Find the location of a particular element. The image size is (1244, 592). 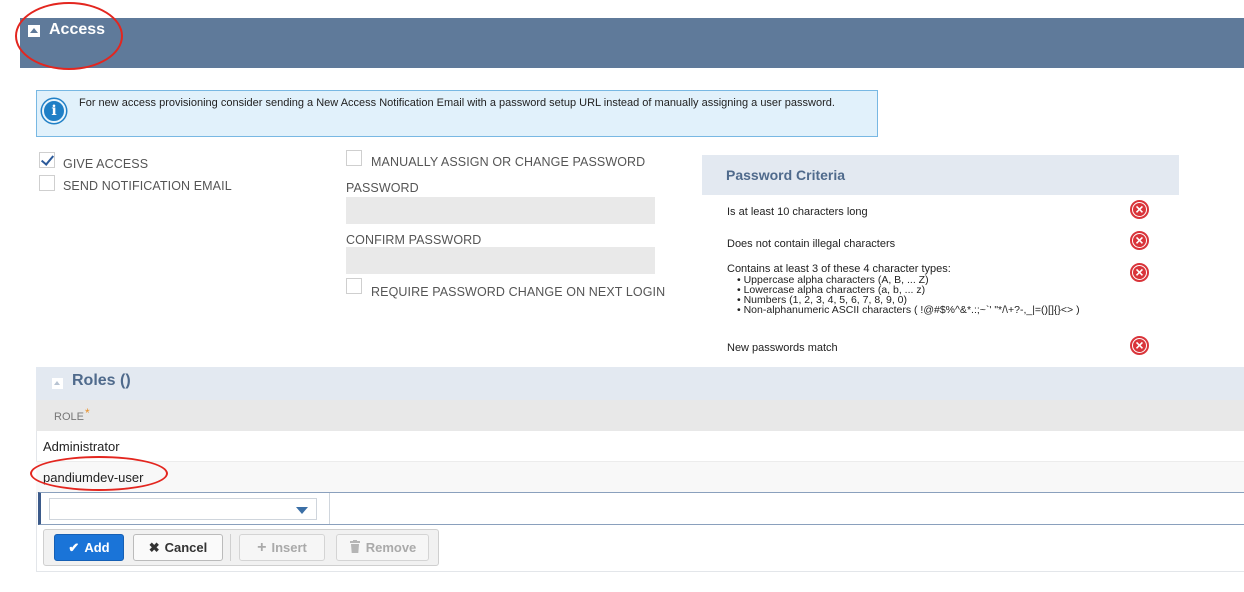

cancel-button: ✖ Cancel is located at coordinates (178, 547).